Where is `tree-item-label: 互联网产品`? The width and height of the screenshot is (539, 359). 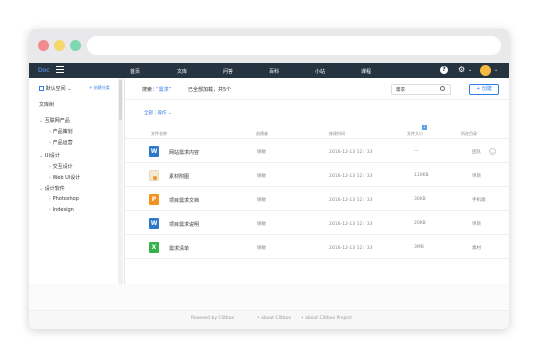
tree-item-label: 互联网产品 is located at coordinates (57, 121).